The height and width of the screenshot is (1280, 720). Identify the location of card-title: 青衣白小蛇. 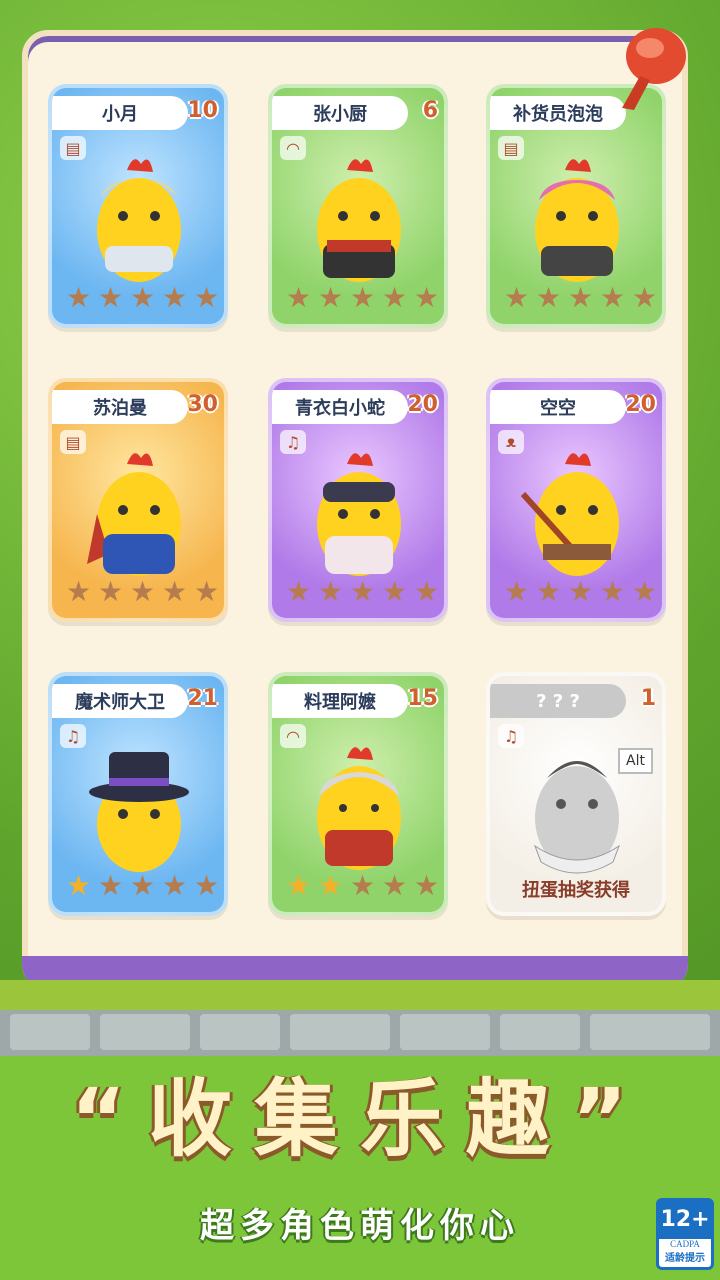
(340, 407).